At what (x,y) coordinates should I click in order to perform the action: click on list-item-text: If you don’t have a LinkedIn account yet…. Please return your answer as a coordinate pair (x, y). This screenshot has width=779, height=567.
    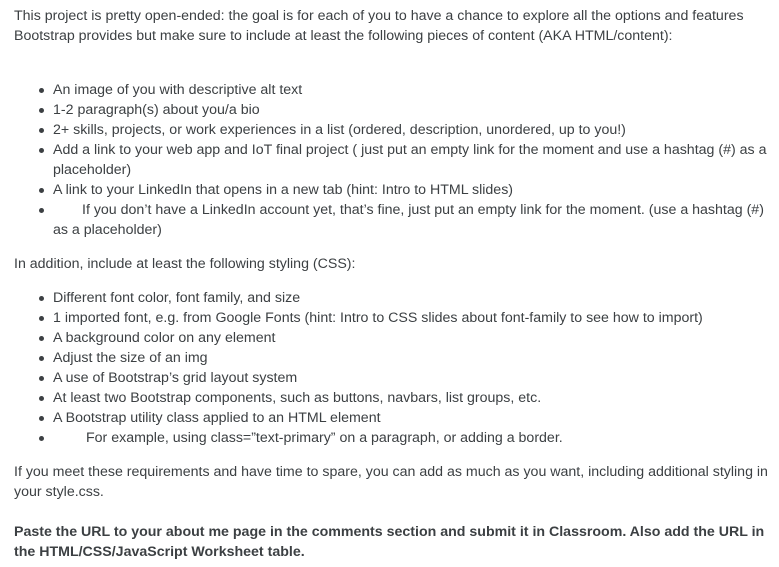
    Looking at the image, I should click on (408, 220).